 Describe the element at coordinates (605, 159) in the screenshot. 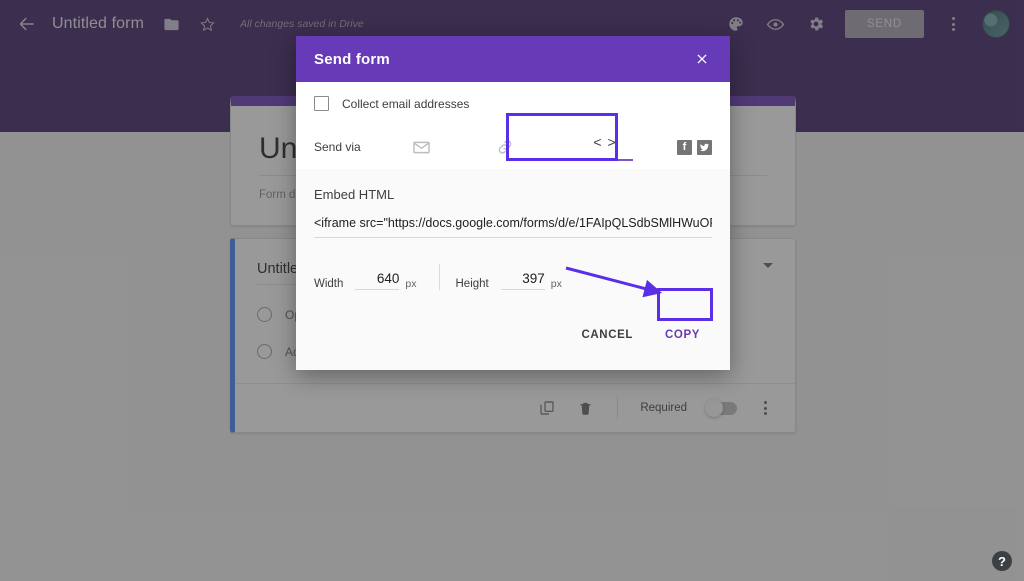

I see `embed-tab-underline` at that location.